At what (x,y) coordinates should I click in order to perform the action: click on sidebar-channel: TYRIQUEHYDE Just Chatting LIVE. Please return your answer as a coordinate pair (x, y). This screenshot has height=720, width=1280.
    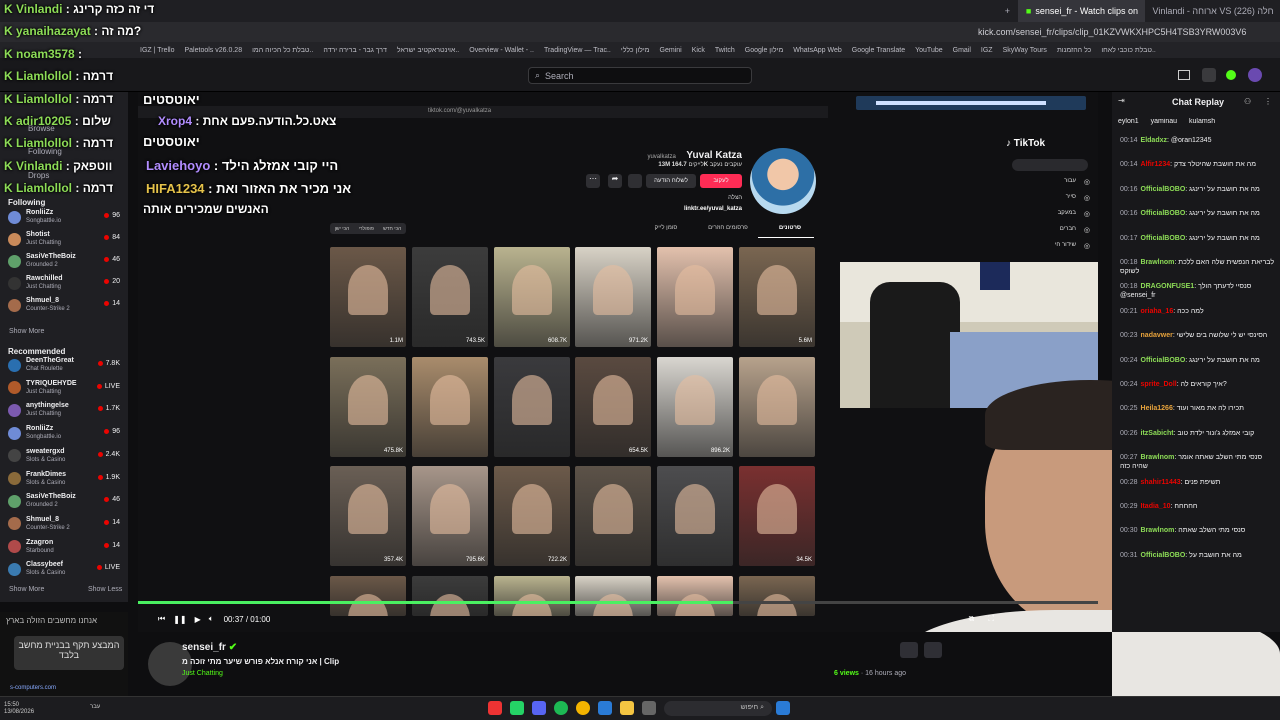
    Looking at the image, I should click on (65, 388).